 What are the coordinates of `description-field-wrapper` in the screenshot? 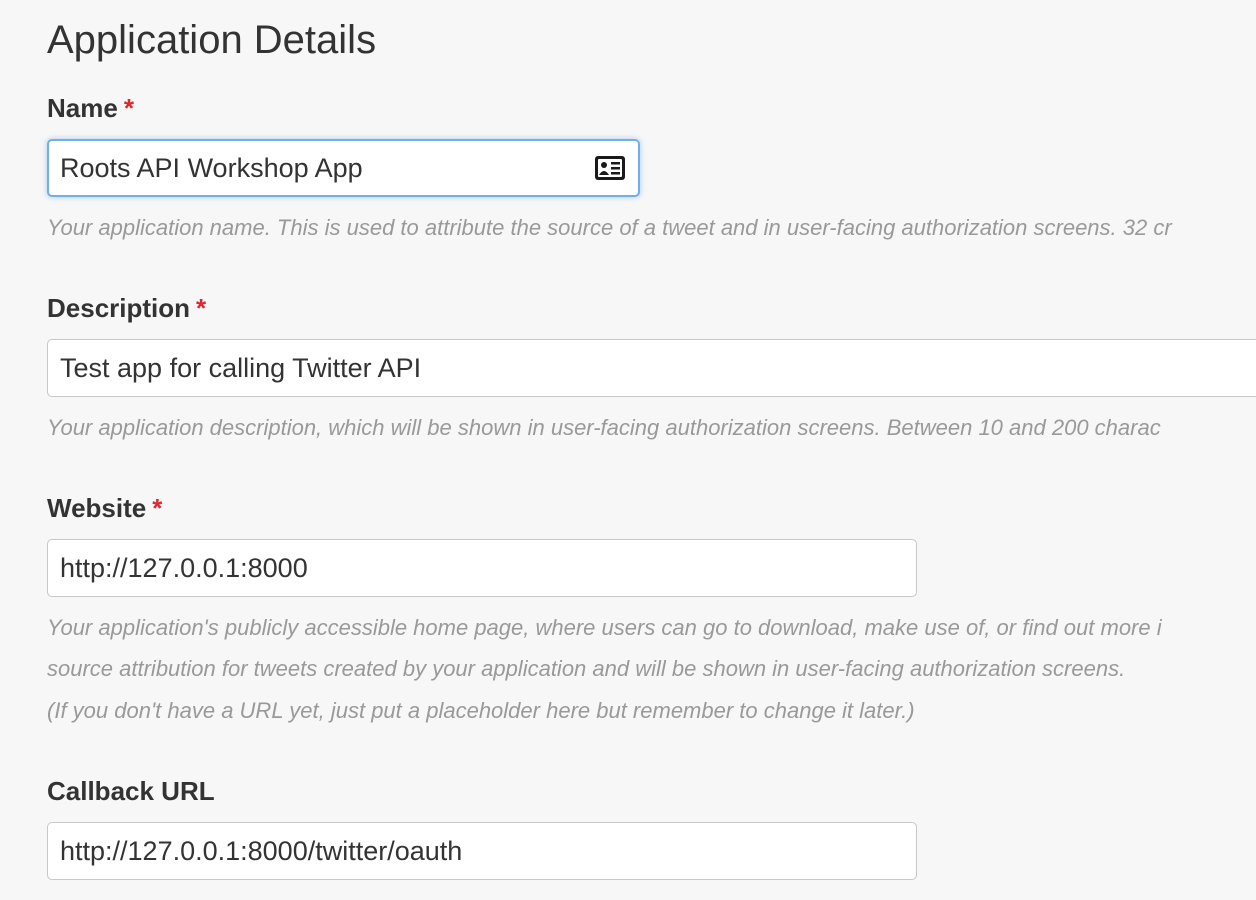 It's located at (651, 368).